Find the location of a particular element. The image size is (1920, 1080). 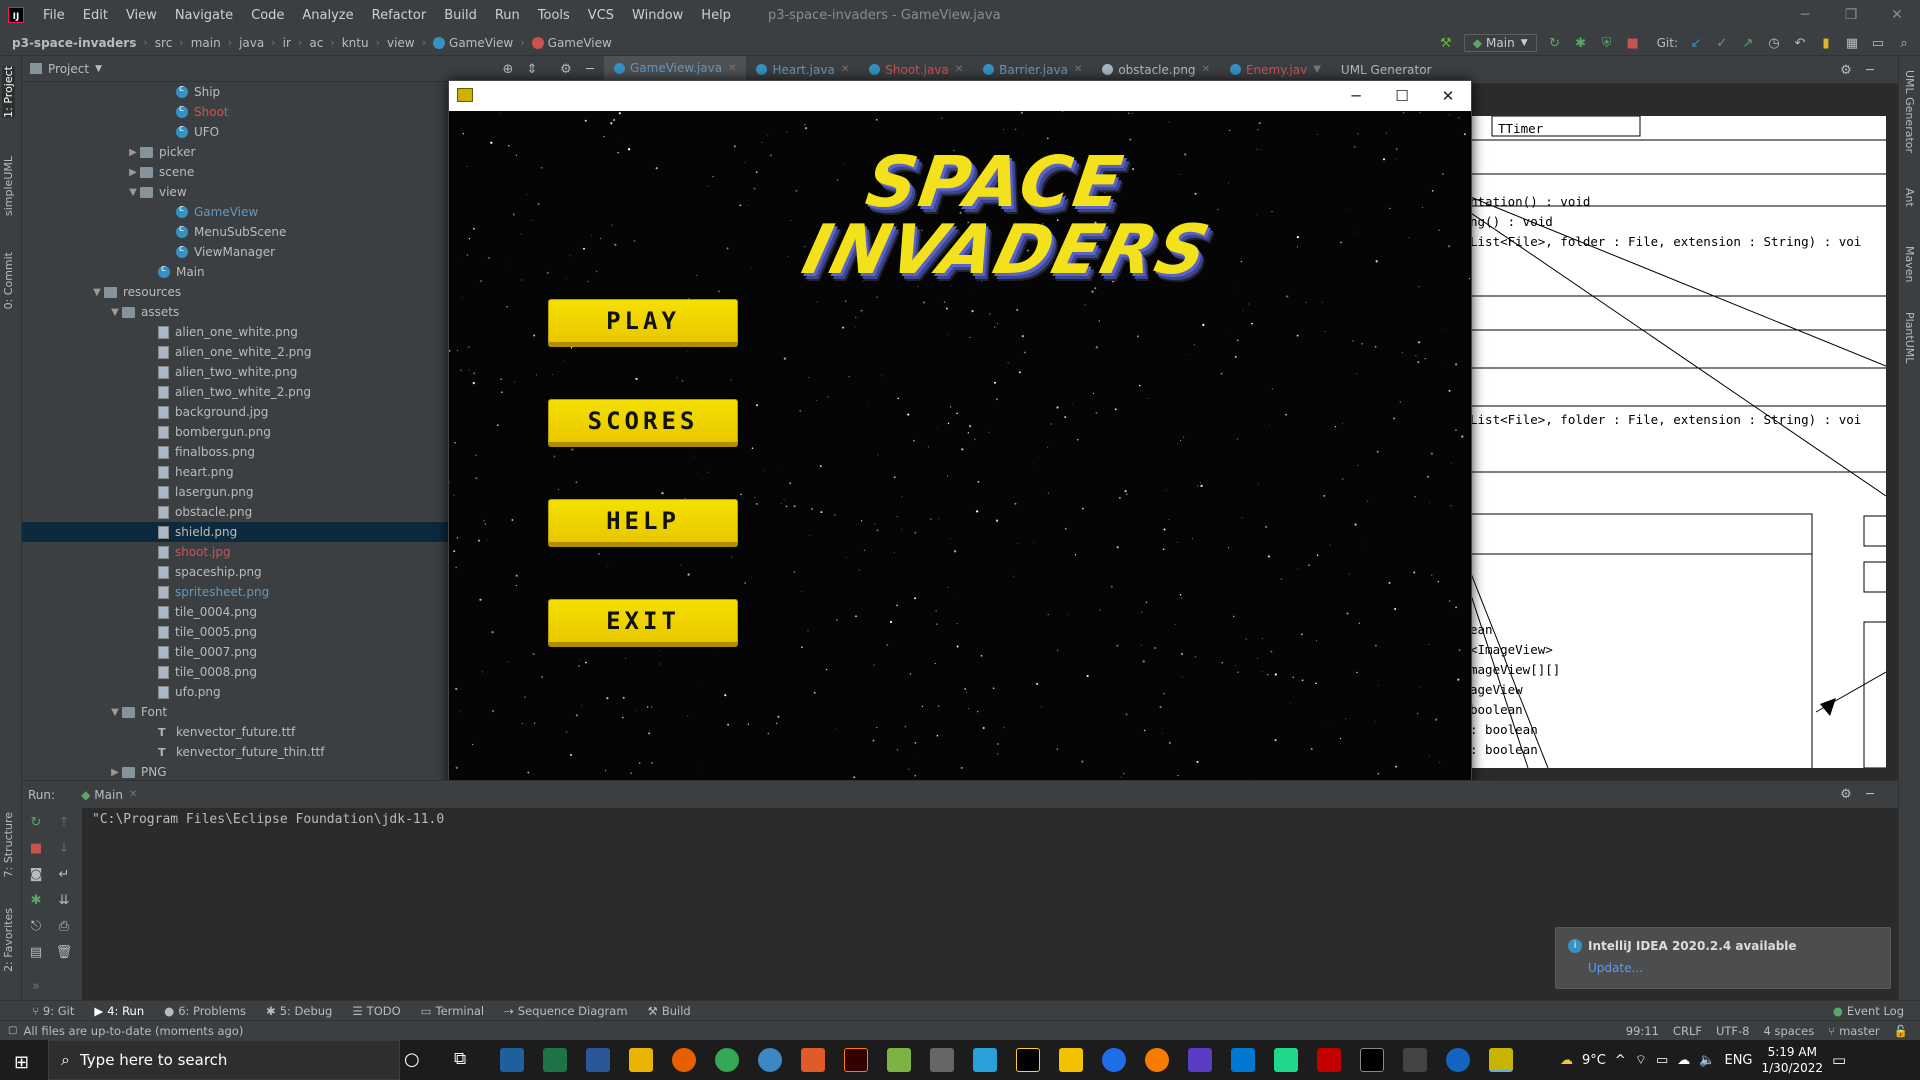

scores-button: SCORES is located at coordinates (643, 423).